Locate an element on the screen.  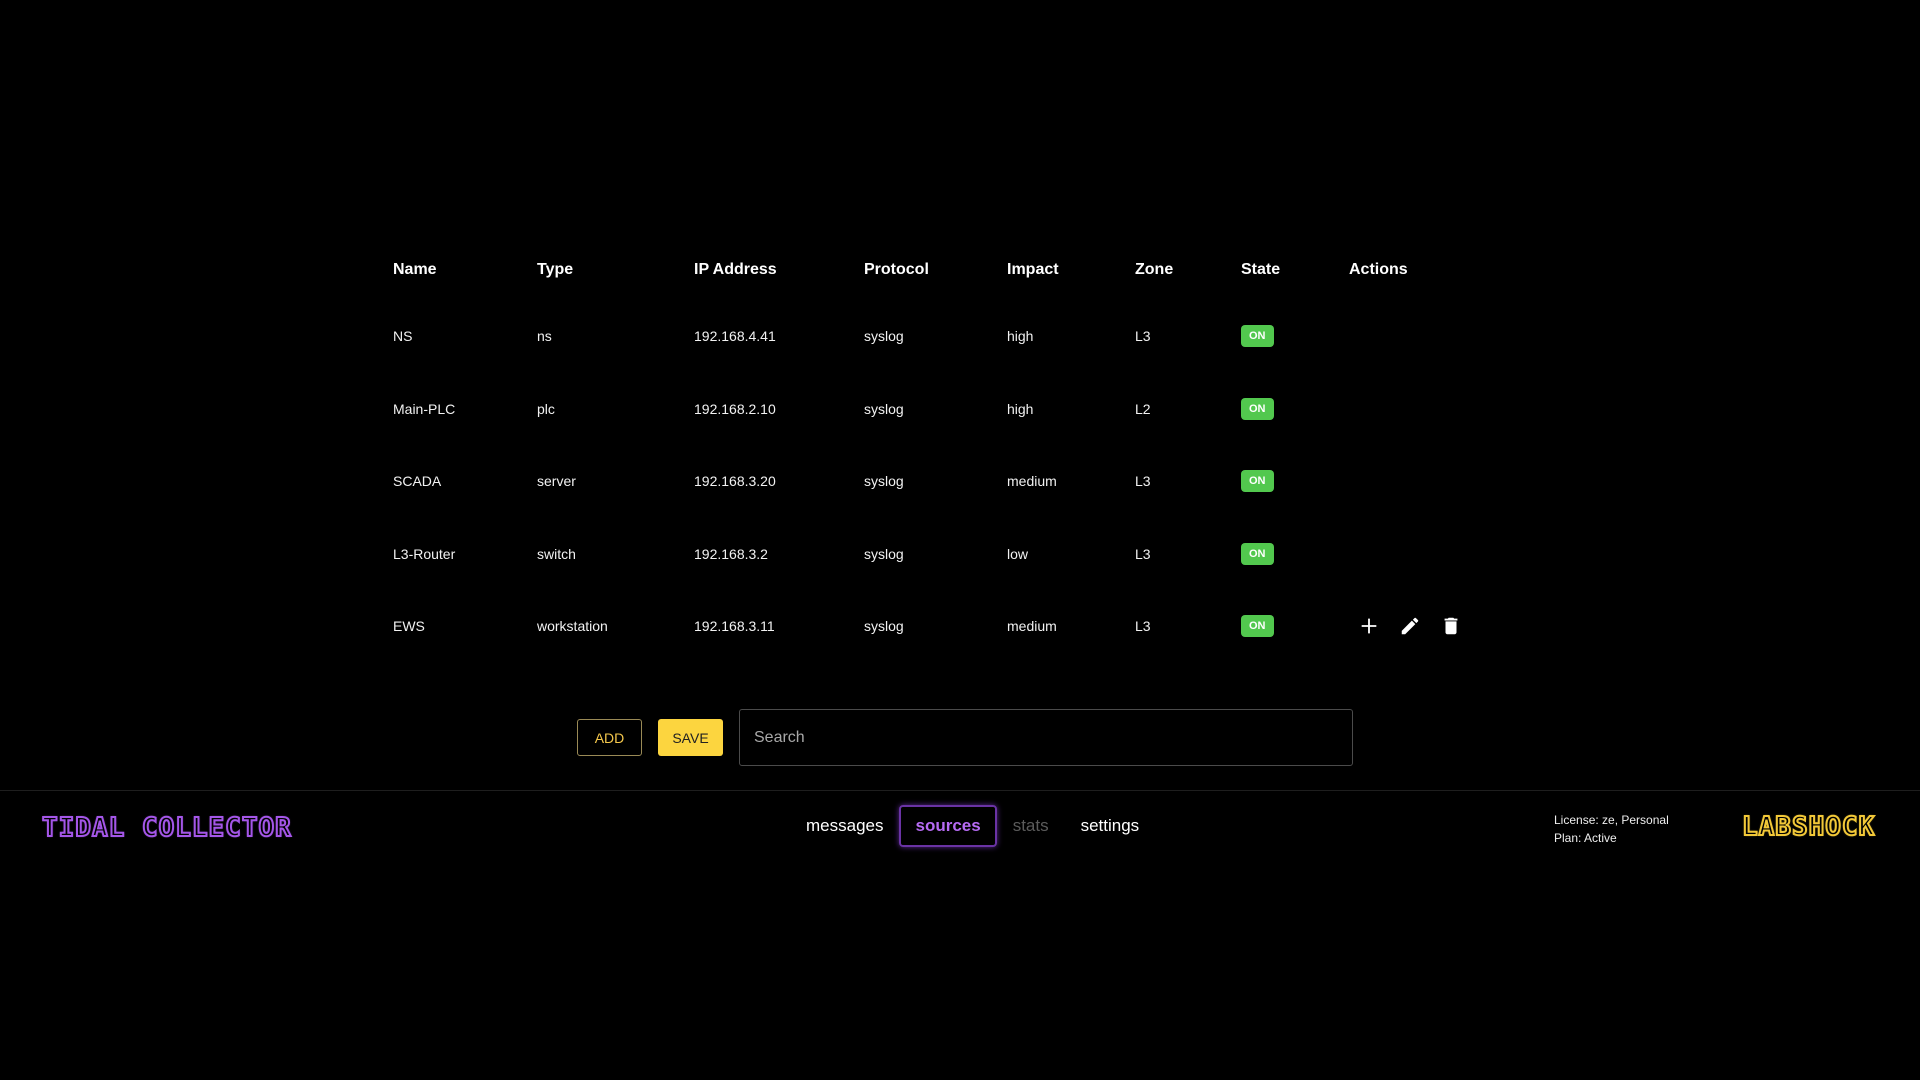
nav-messages: messages is located at coordinates (844, 826).